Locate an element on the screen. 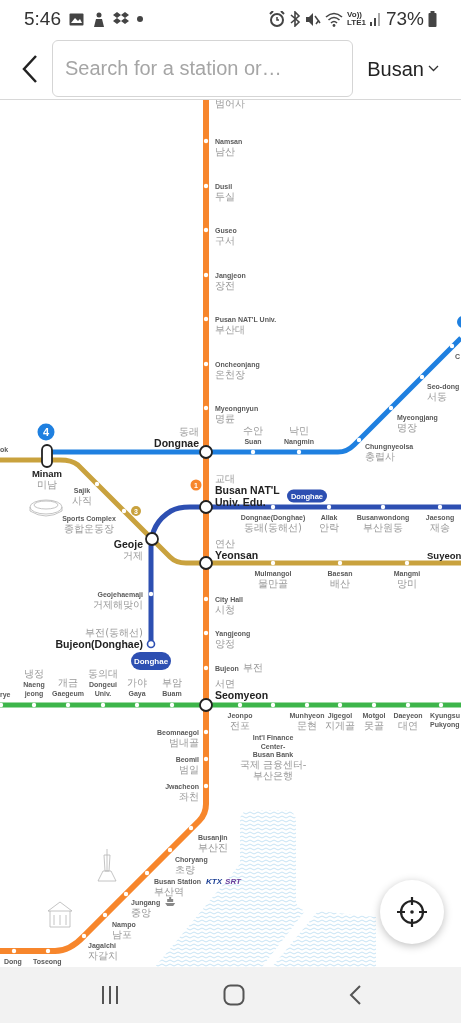  station-korean-name: 중앙 is located at coordinates (141, 912).